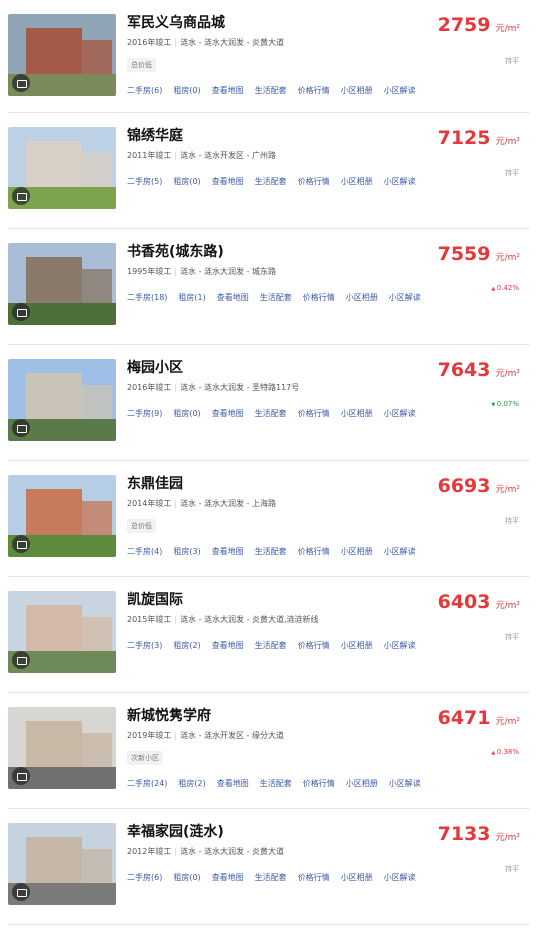 Image resolution: width=536 pixels, height=928 pixels. I want to click on link-1: 租房(3), so click(186, 551).